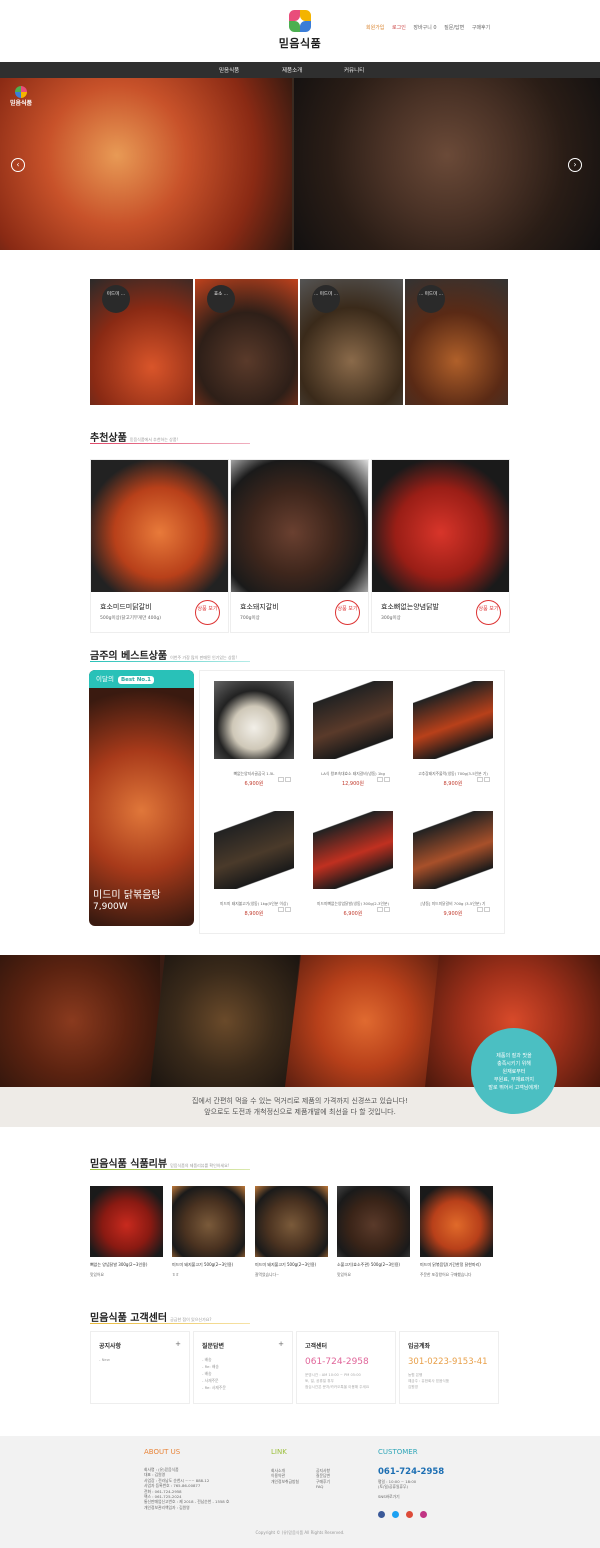 This screenshot has height=1548, width=600. Describe the element at coordinates (127, 895) in the screenshot. I see `monthly-best-name: 미드미 닭볶음탕` at that location.